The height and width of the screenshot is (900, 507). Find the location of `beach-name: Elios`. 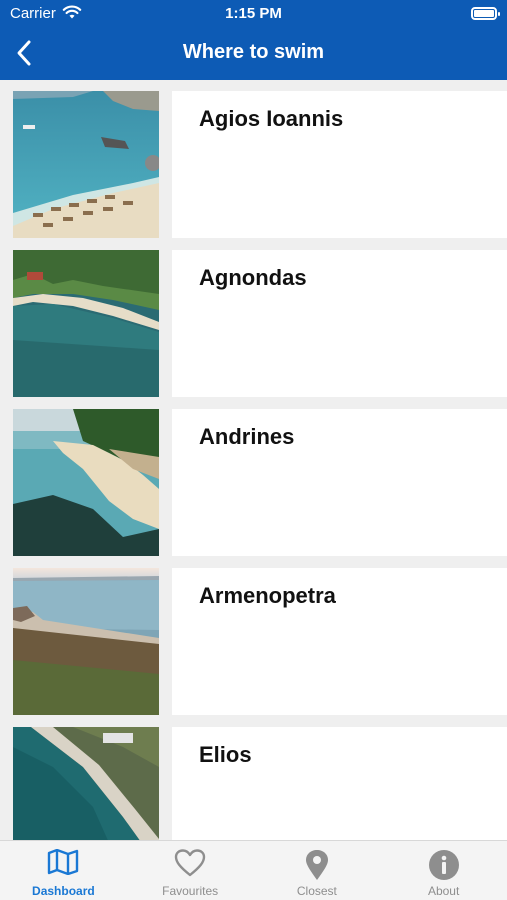

beach-name: Elios is located at coordinates (225, 754).